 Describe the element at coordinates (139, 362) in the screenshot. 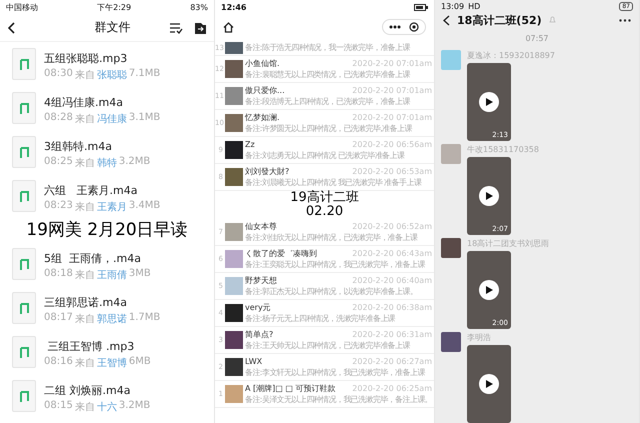

I see `file-size: 6MB` at that location.